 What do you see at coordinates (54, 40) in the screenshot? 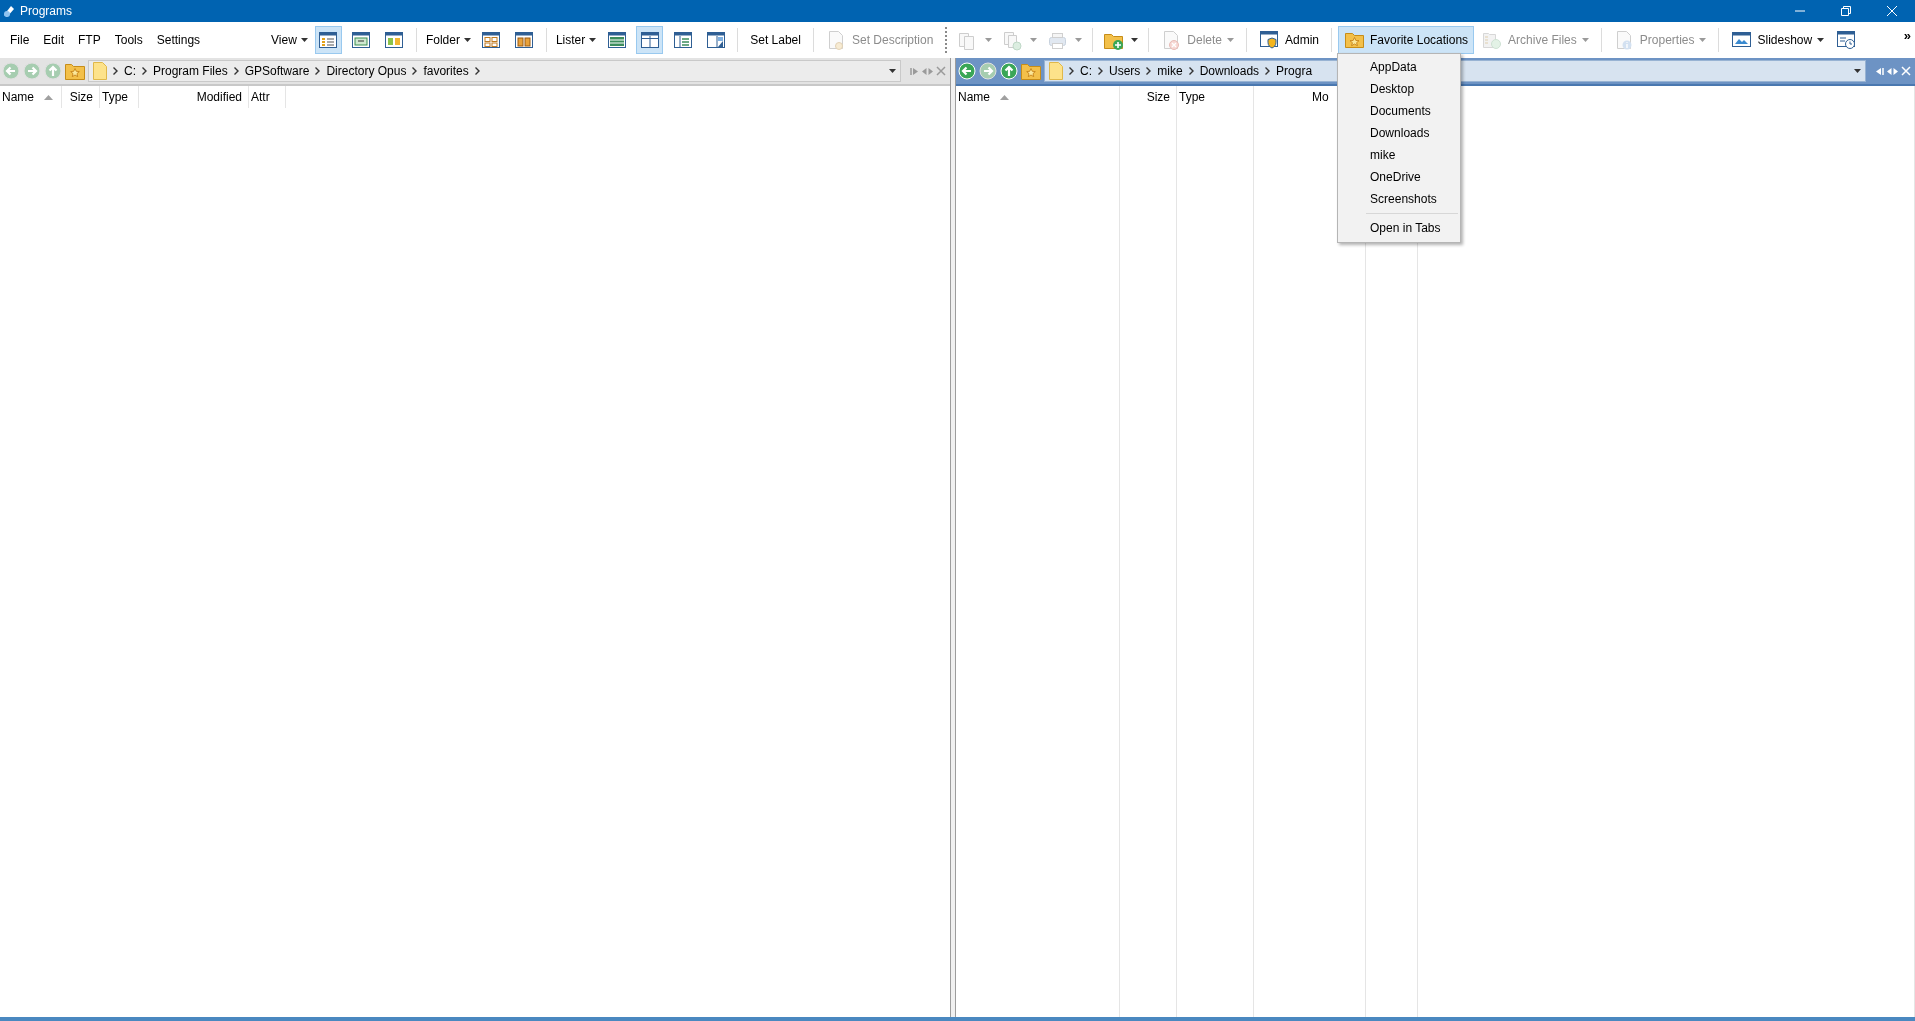
I see `menu-item: Edit` at bounding box center [54, 40].